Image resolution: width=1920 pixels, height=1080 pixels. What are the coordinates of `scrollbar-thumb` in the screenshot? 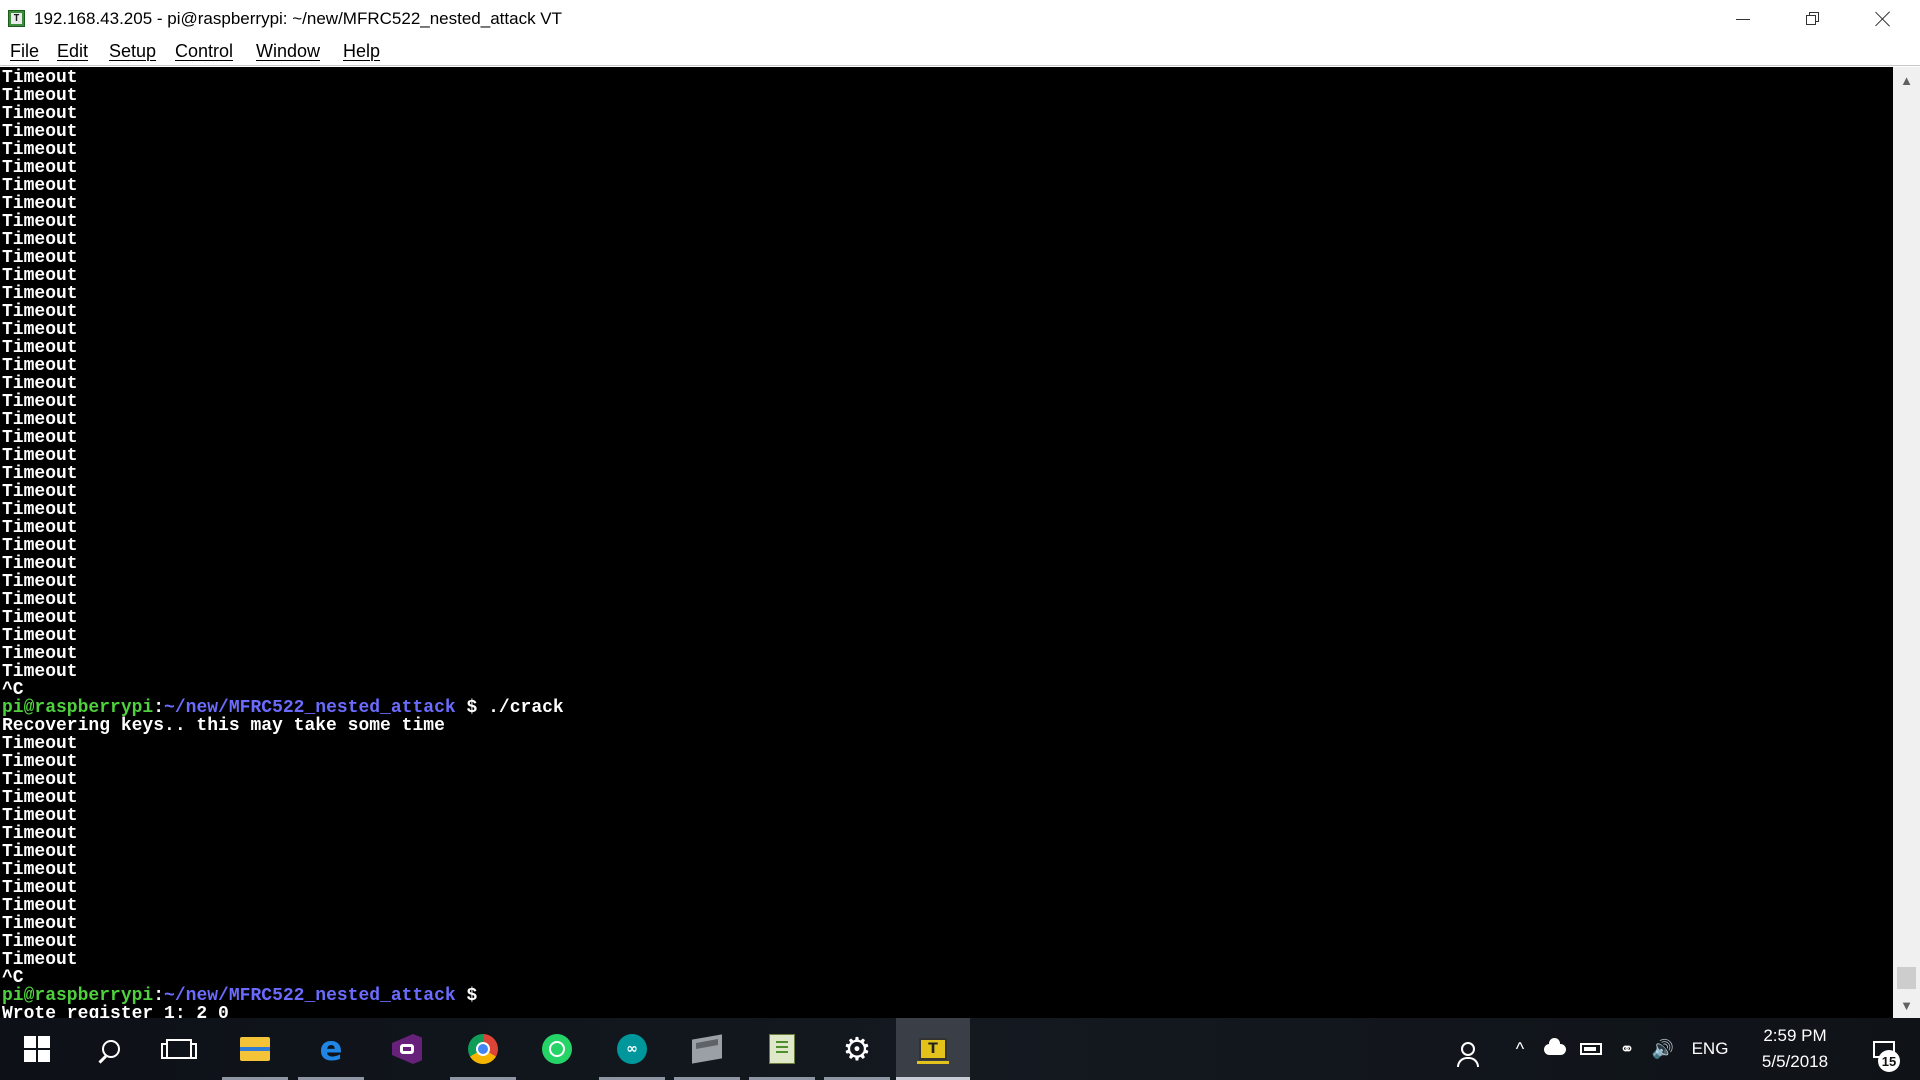 It's located at (1906, 978).